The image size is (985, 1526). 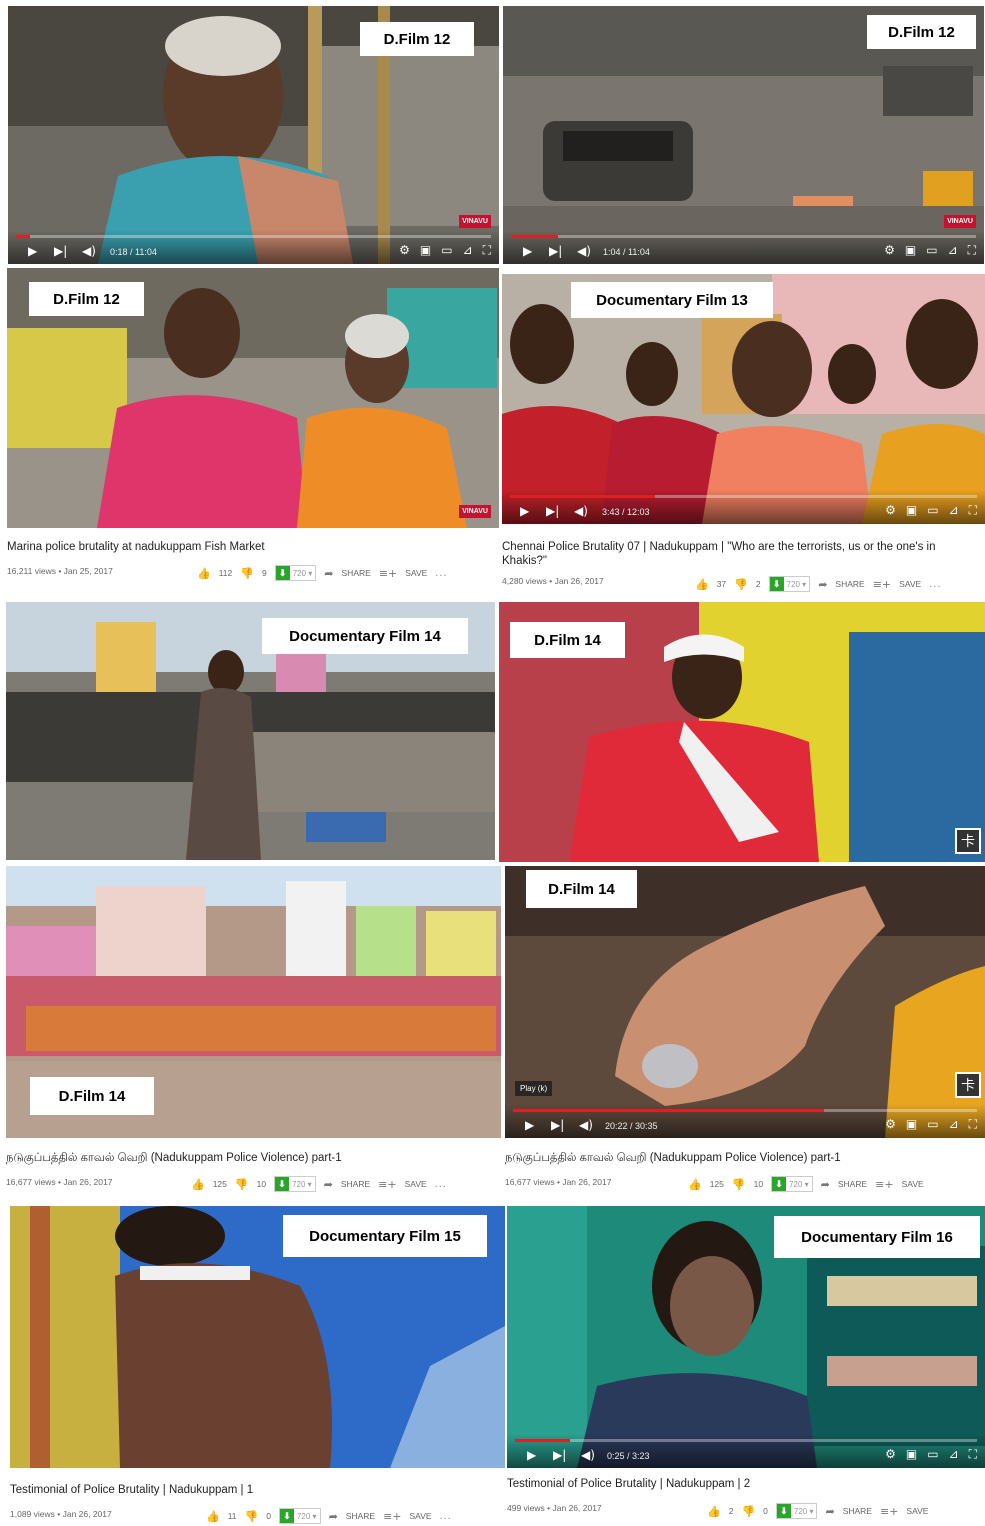 I want to click on video-player-3: D.Film 12 VINAVU, so click(x=253, y=398).